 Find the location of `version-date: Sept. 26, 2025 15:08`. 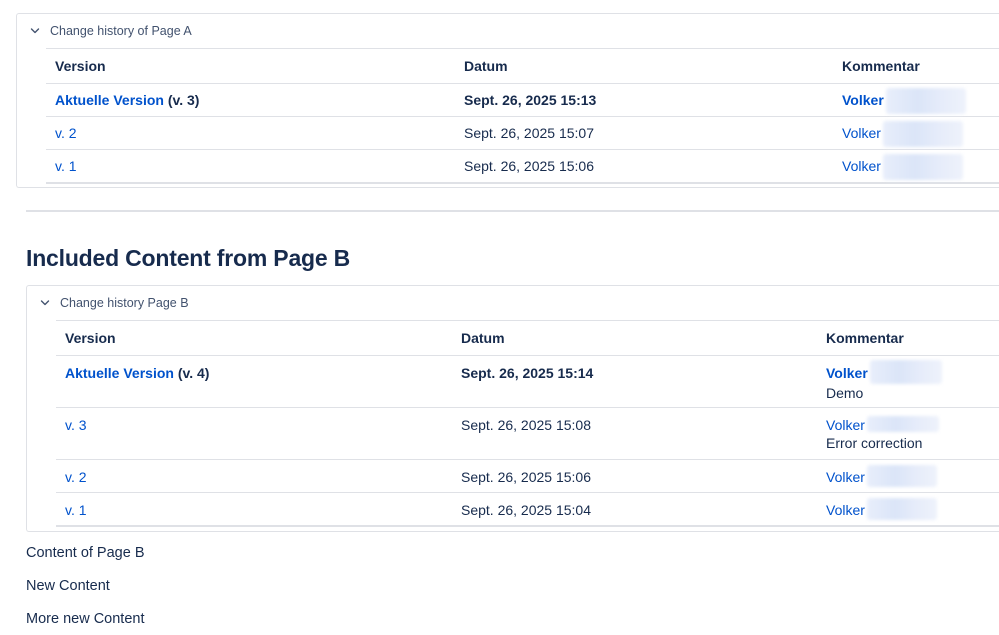

version-date: Sept. 26, 2025 15:08 is located at coordinates (634, 433).